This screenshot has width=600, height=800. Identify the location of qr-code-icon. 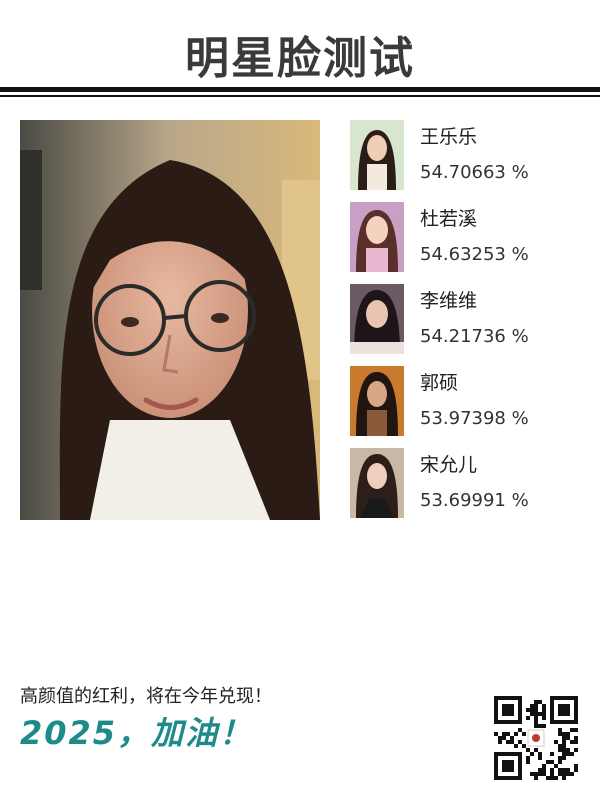
(536, 738).